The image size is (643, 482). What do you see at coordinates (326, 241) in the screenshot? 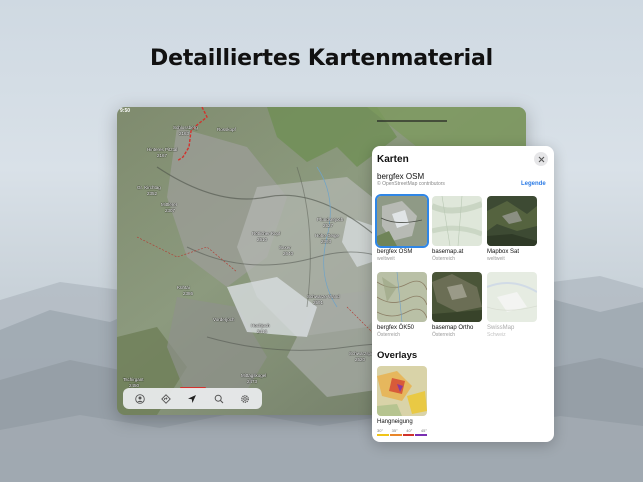
I see `map-label: 2393` at bounding box center [326, 241].